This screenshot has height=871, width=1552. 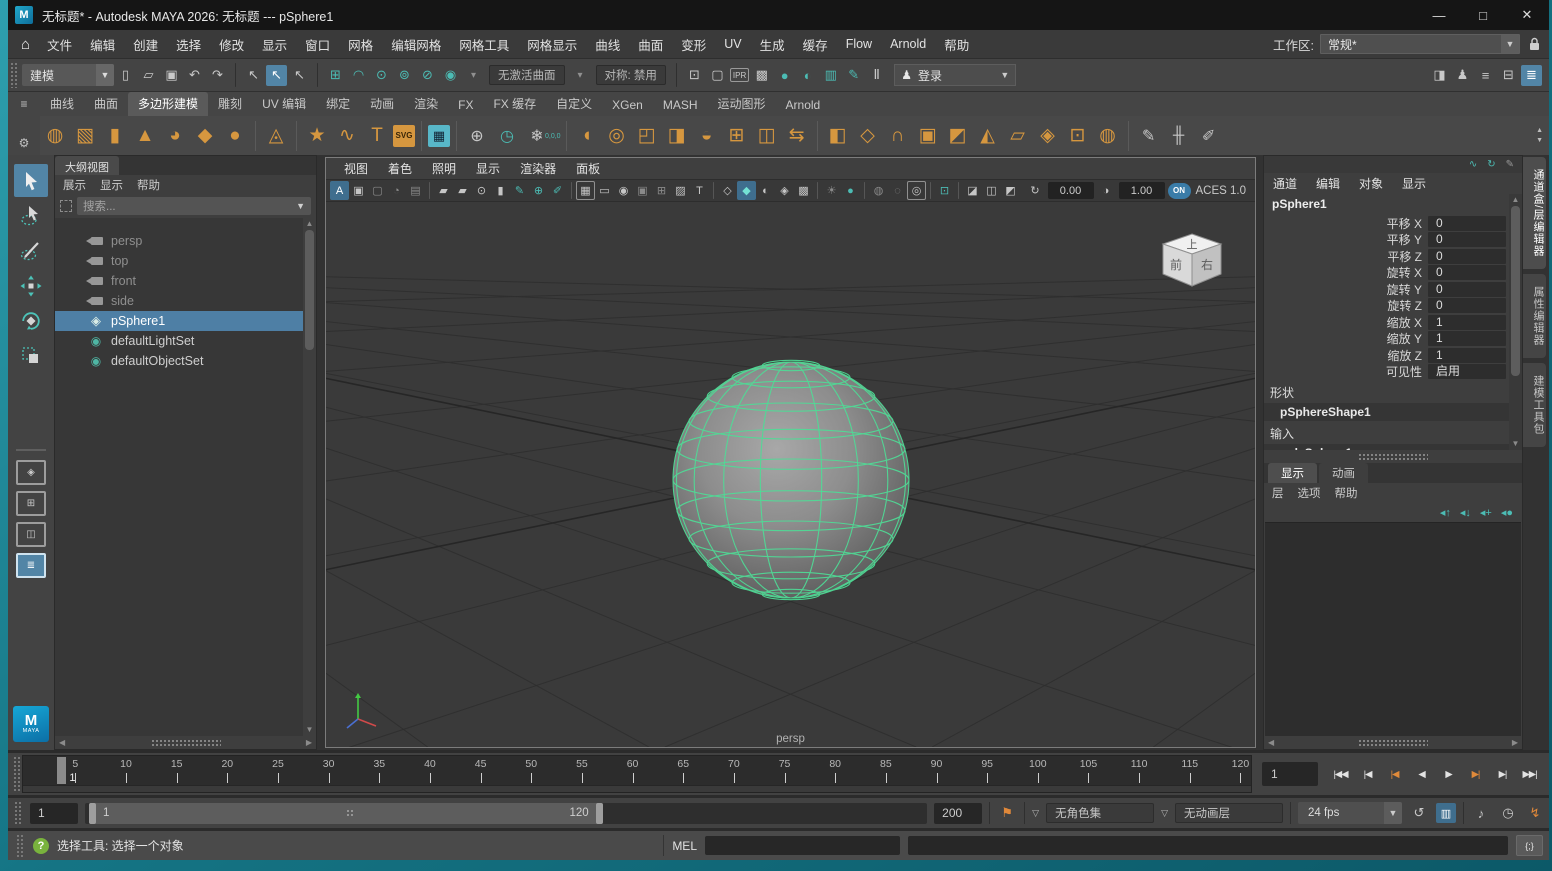 What do you see at coordinates (339, 190) in the screenshot?
I see `renderer-badge-icon: A` at bounding box center [339, 190].